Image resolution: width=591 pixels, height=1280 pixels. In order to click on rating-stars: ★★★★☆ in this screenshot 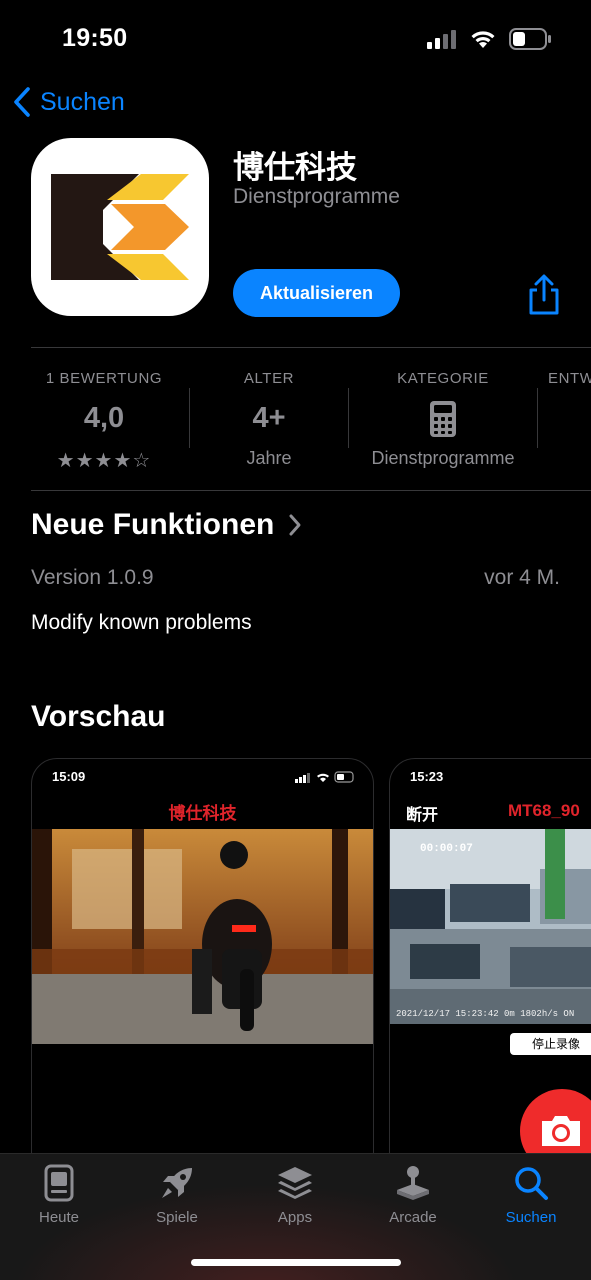, I will do `click(104, 461)`.